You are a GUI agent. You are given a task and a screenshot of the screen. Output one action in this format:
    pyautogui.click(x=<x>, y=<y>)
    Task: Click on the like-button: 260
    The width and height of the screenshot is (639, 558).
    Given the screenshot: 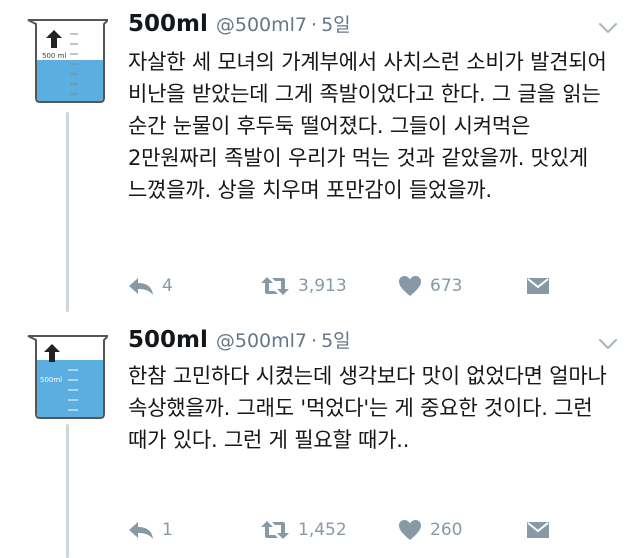 What is the action you would take?
    pyautogui.click(x=430, y=530)
    